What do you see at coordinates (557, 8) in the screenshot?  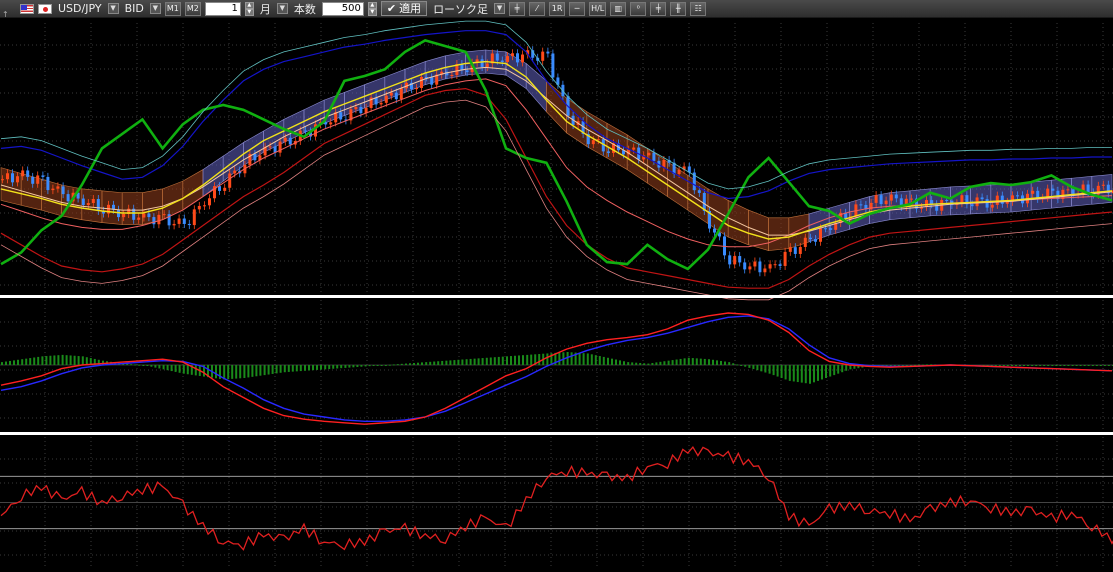 I see `1r-button: 1R` at bounding box center [557, 8].